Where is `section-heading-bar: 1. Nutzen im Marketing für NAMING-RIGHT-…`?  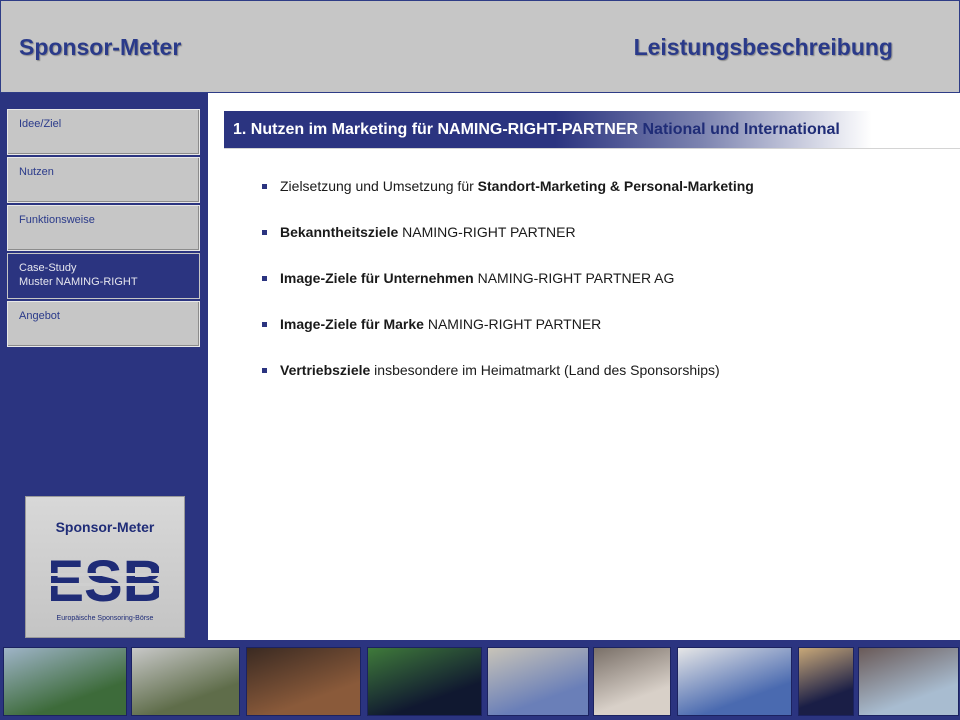
section-heading-bar: 1. Nutzen im Marketing für NAMING-RIGHT-… is located at coordinates (592, 130).